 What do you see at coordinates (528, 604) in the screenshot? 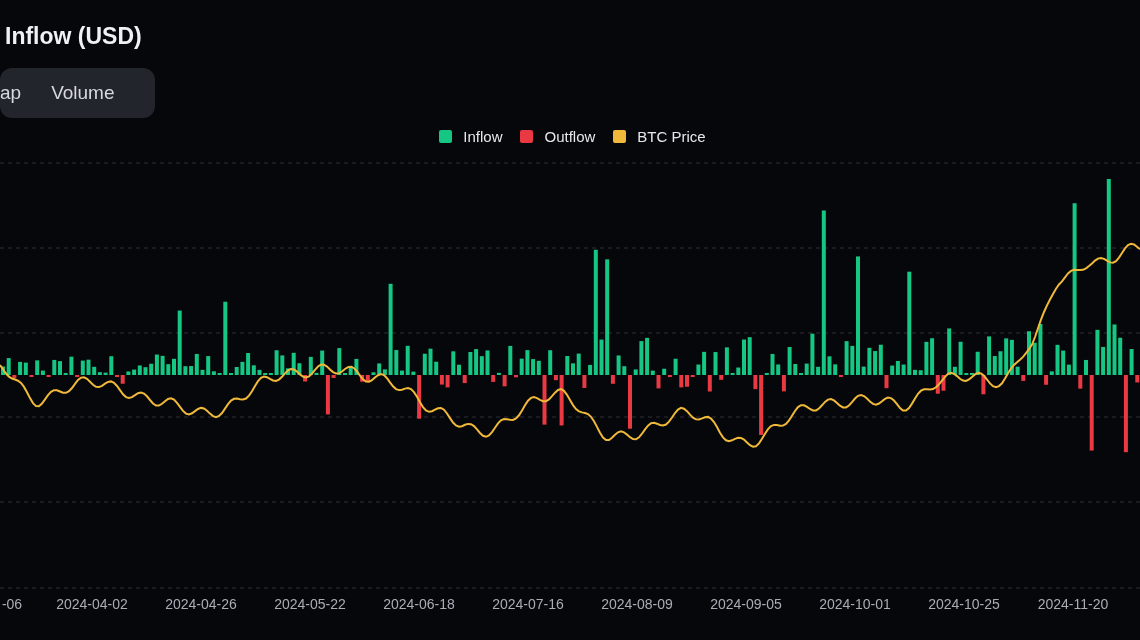
I see `axis-label: 2024-07-16` at bounding box center [528, 604].